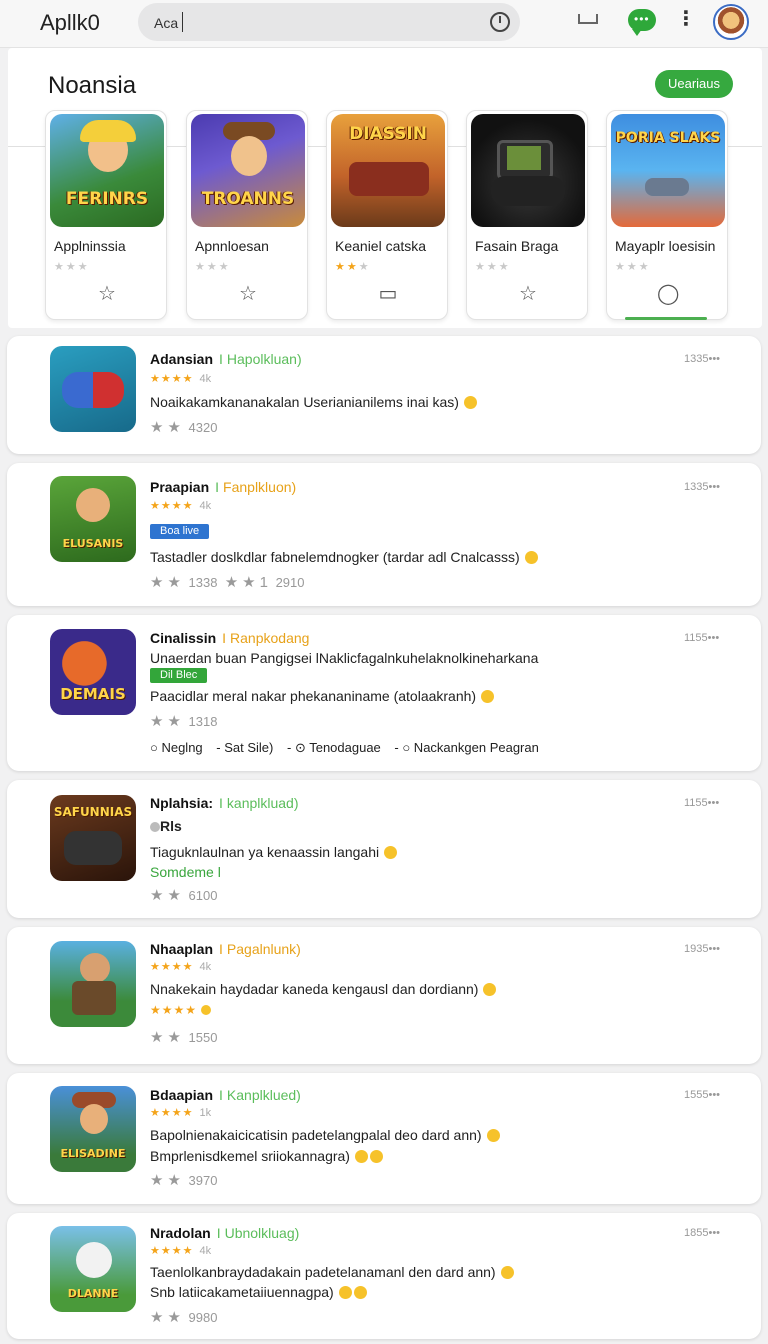 The width and height of the screenshot is (768, 1344). I want to click on top-bar: Apllk0 Aca ••• ⋮, so click(384, 24).